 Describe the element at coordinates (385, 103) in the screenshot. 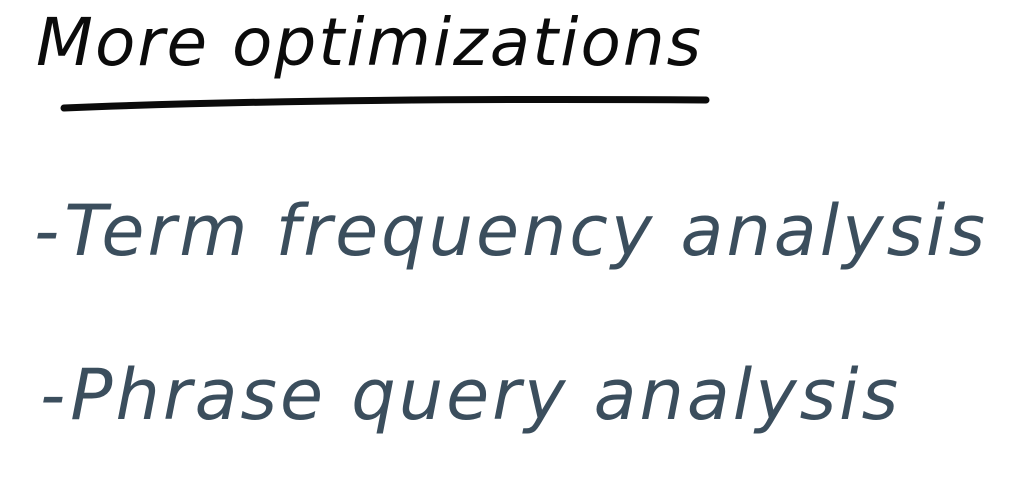

I see `title-underline` at that location.